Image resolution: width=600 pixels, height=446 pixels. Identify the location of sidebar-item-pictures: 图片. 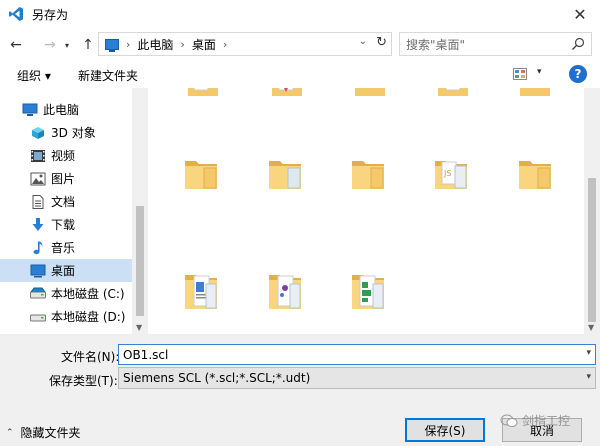
(66, 178).